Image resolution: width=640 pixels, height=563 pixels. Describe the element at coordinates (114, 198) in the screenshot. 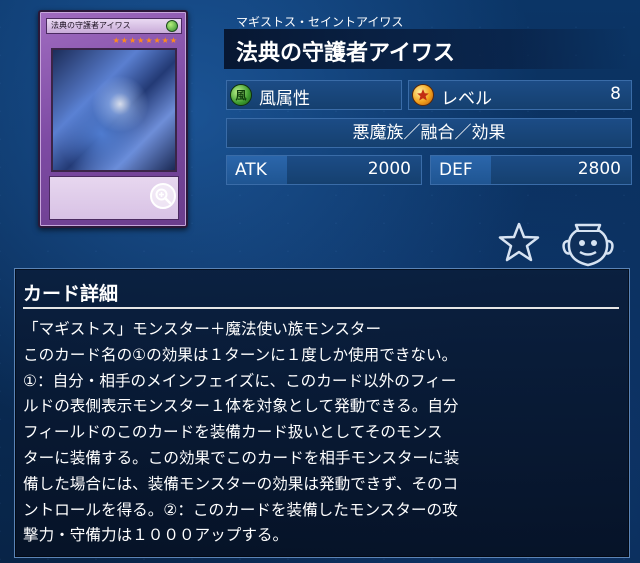

I see `card-image-text-box` at that location.